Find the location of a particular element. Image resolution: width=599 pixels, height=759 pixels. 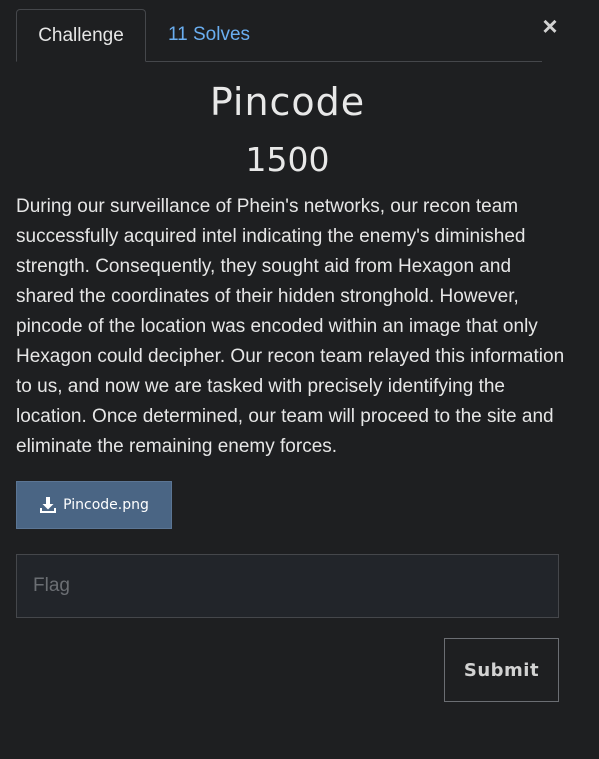

download-file-button: Pincode.png is located at coordinates (94, 505).